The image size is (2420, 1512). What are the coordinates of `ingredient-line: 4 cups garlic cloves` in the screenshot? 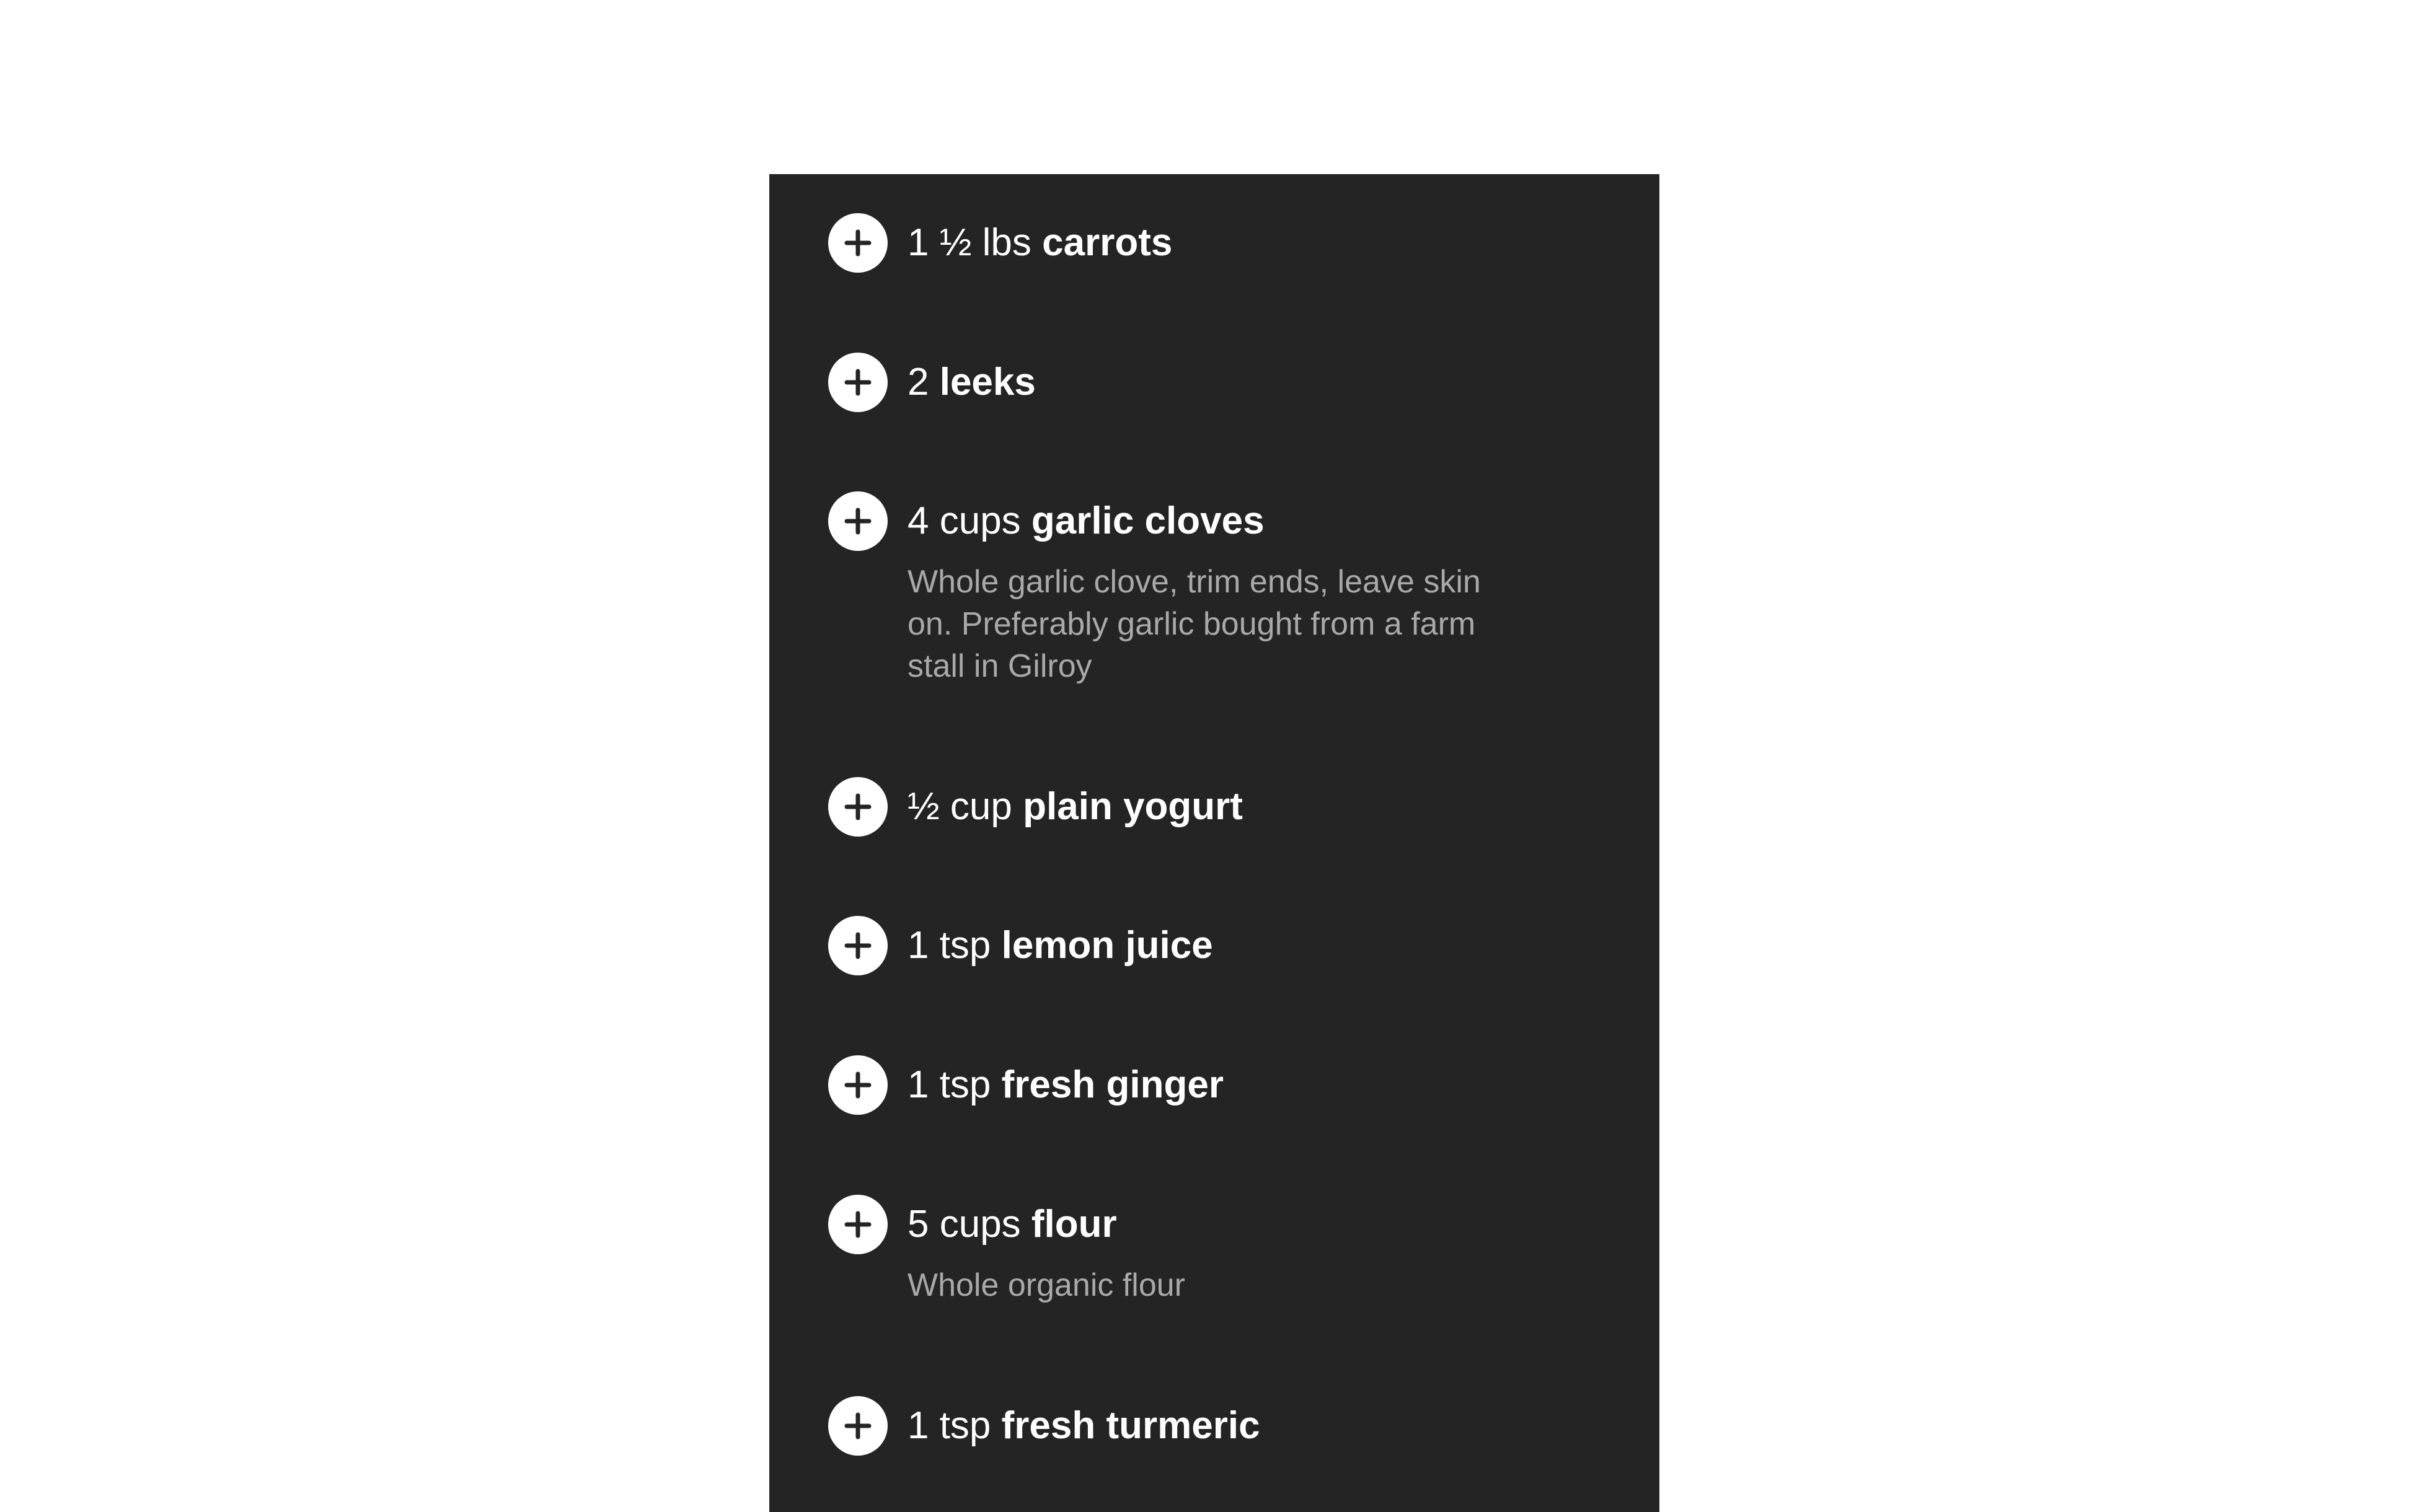 It's located at (1086, 521).